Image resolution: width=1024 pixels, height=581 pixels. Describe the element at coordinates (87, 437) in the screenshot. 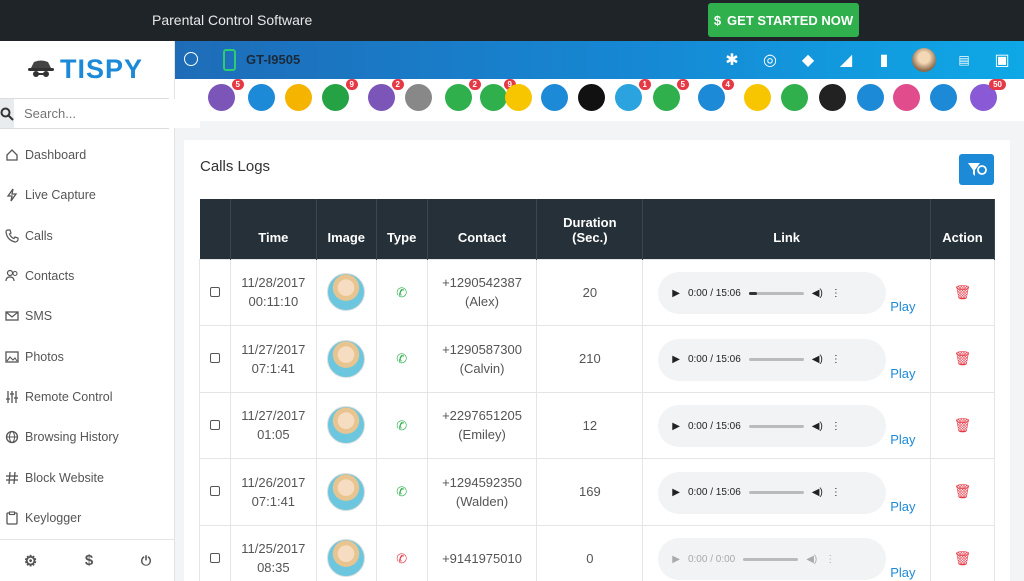

I see `sidebar-item-browsing-history: Browsing History` at that location.